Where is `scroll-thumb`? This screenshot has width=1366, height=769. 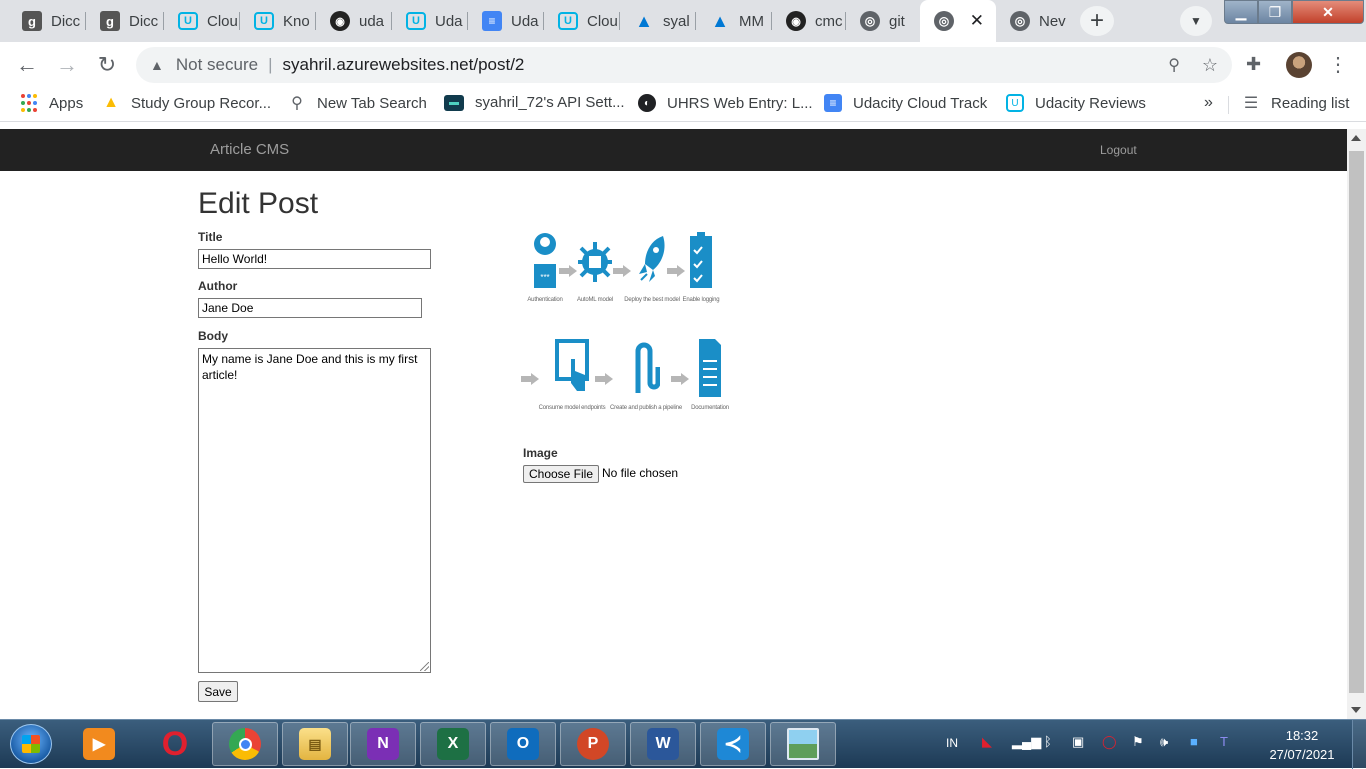
scroll-thumb is located at coordinates (1356, 422).